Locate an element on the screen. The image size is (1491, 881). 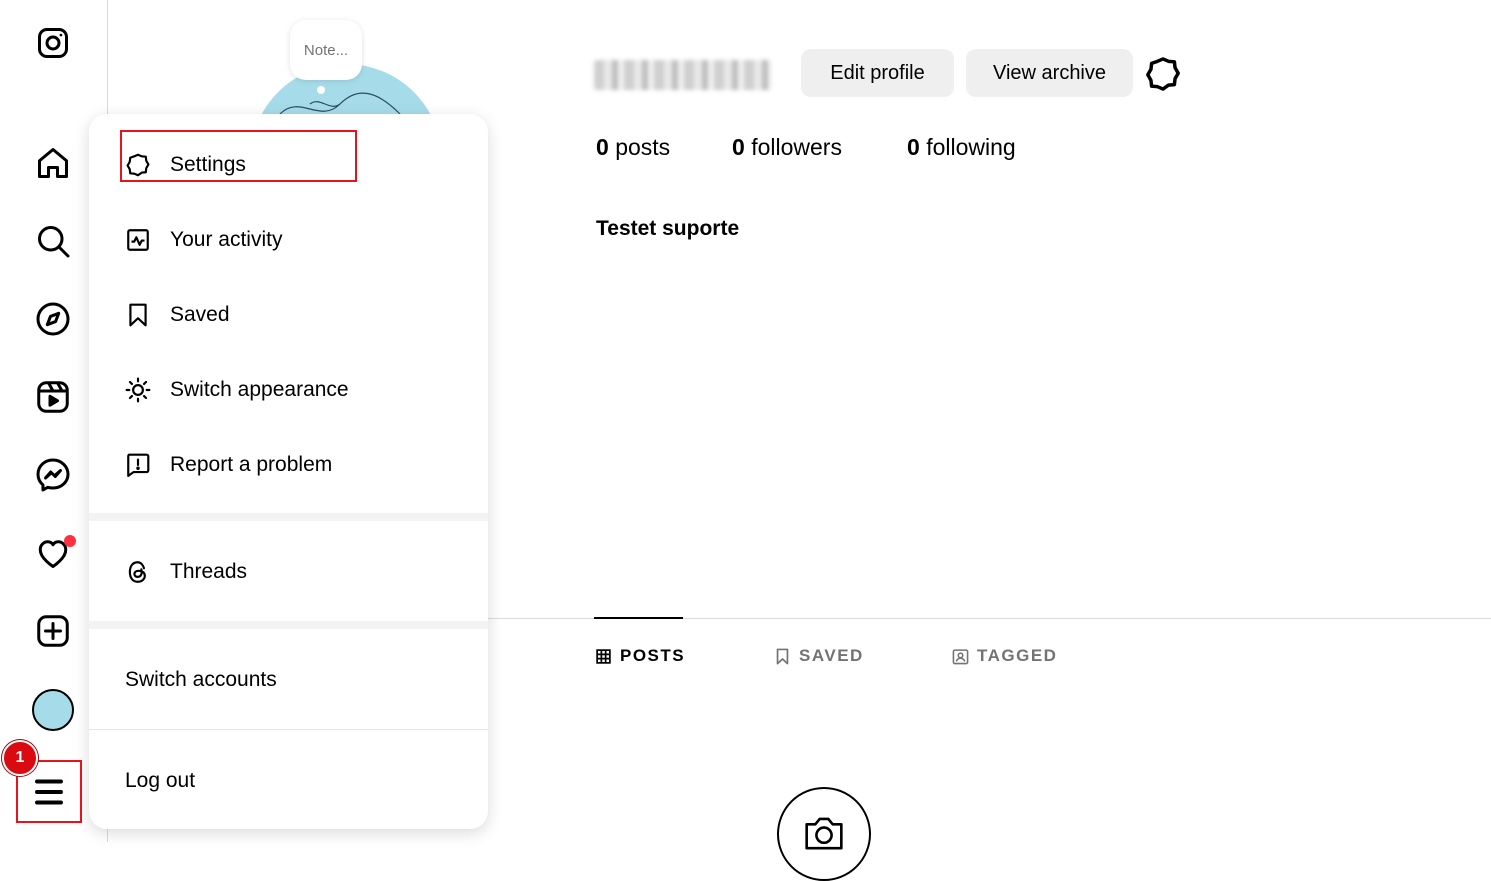
menu-item-log-out: Log out is located at coordinates (288, 781).